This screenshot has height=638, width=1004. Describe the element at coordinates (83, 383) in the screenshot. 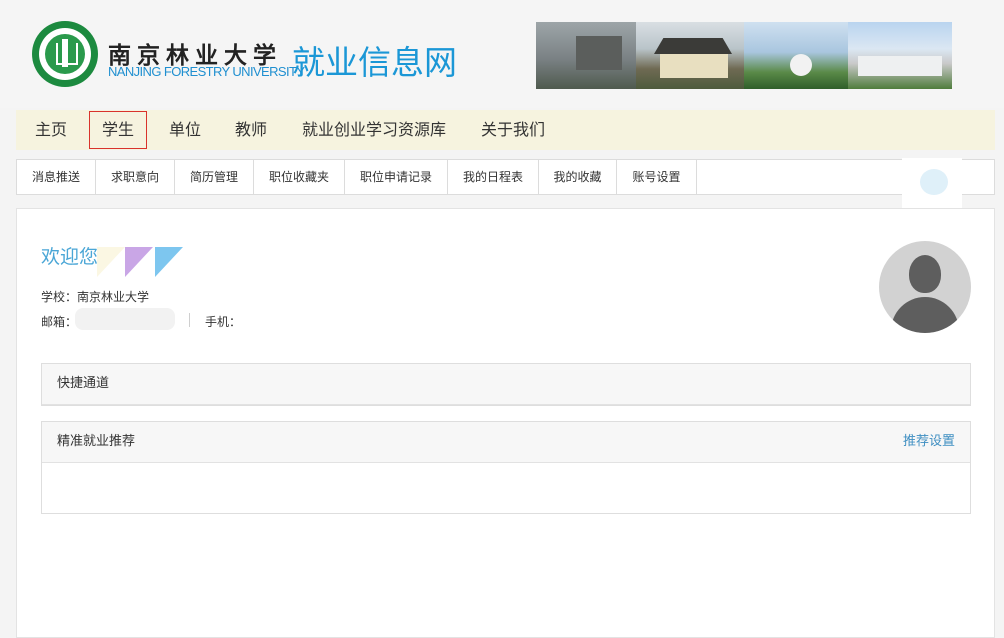

I see `quick-access-title: 快捷通道` at that location.